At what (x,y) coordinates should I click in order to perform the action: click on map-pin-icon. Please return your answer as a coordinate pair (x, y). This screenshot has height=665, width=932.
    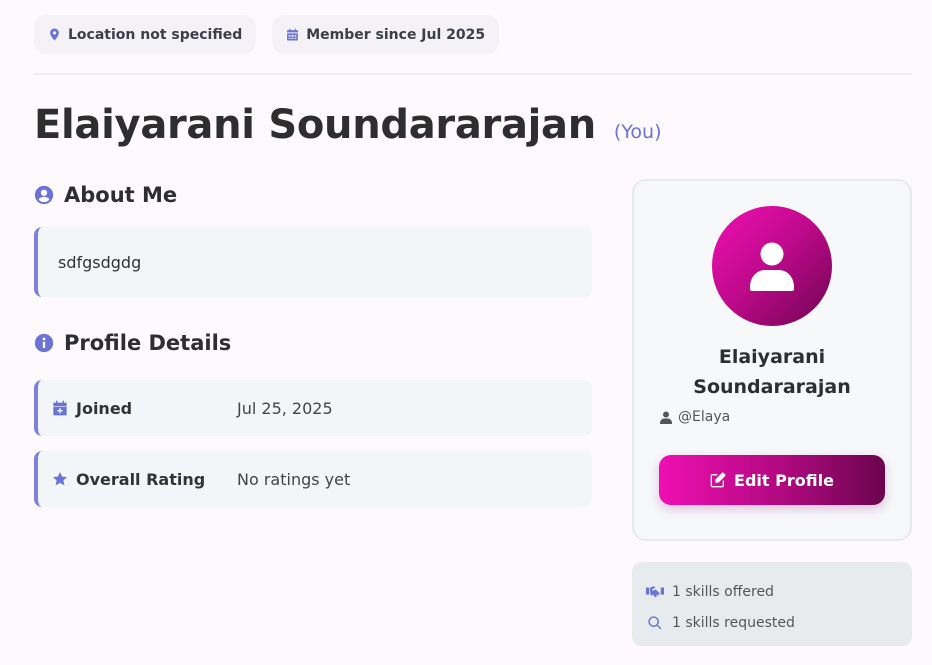
    Looking at the image, I should click on (54, 34).